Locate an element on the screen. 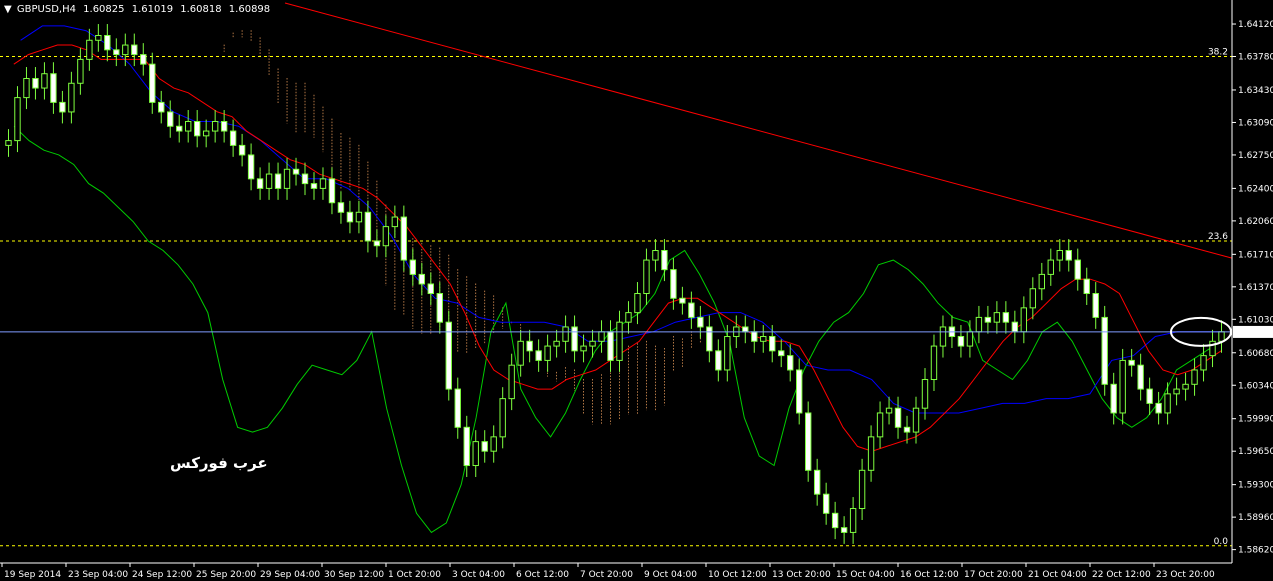 This screenshot has width=1273, height=581. x-tick-label: 10 Oct 12:00 is located at coordinates (737, 575).